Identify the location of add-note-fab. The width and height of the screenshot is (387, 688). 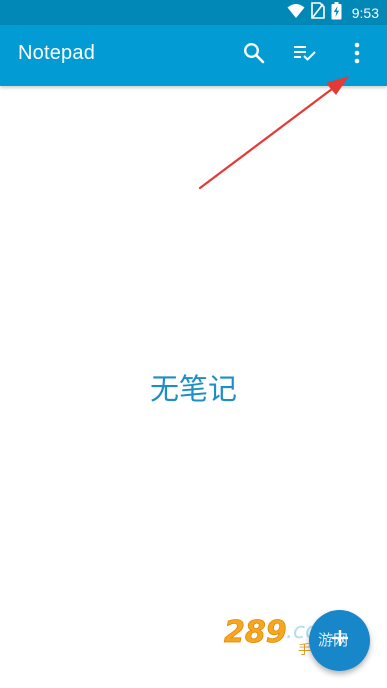
(339, 640).